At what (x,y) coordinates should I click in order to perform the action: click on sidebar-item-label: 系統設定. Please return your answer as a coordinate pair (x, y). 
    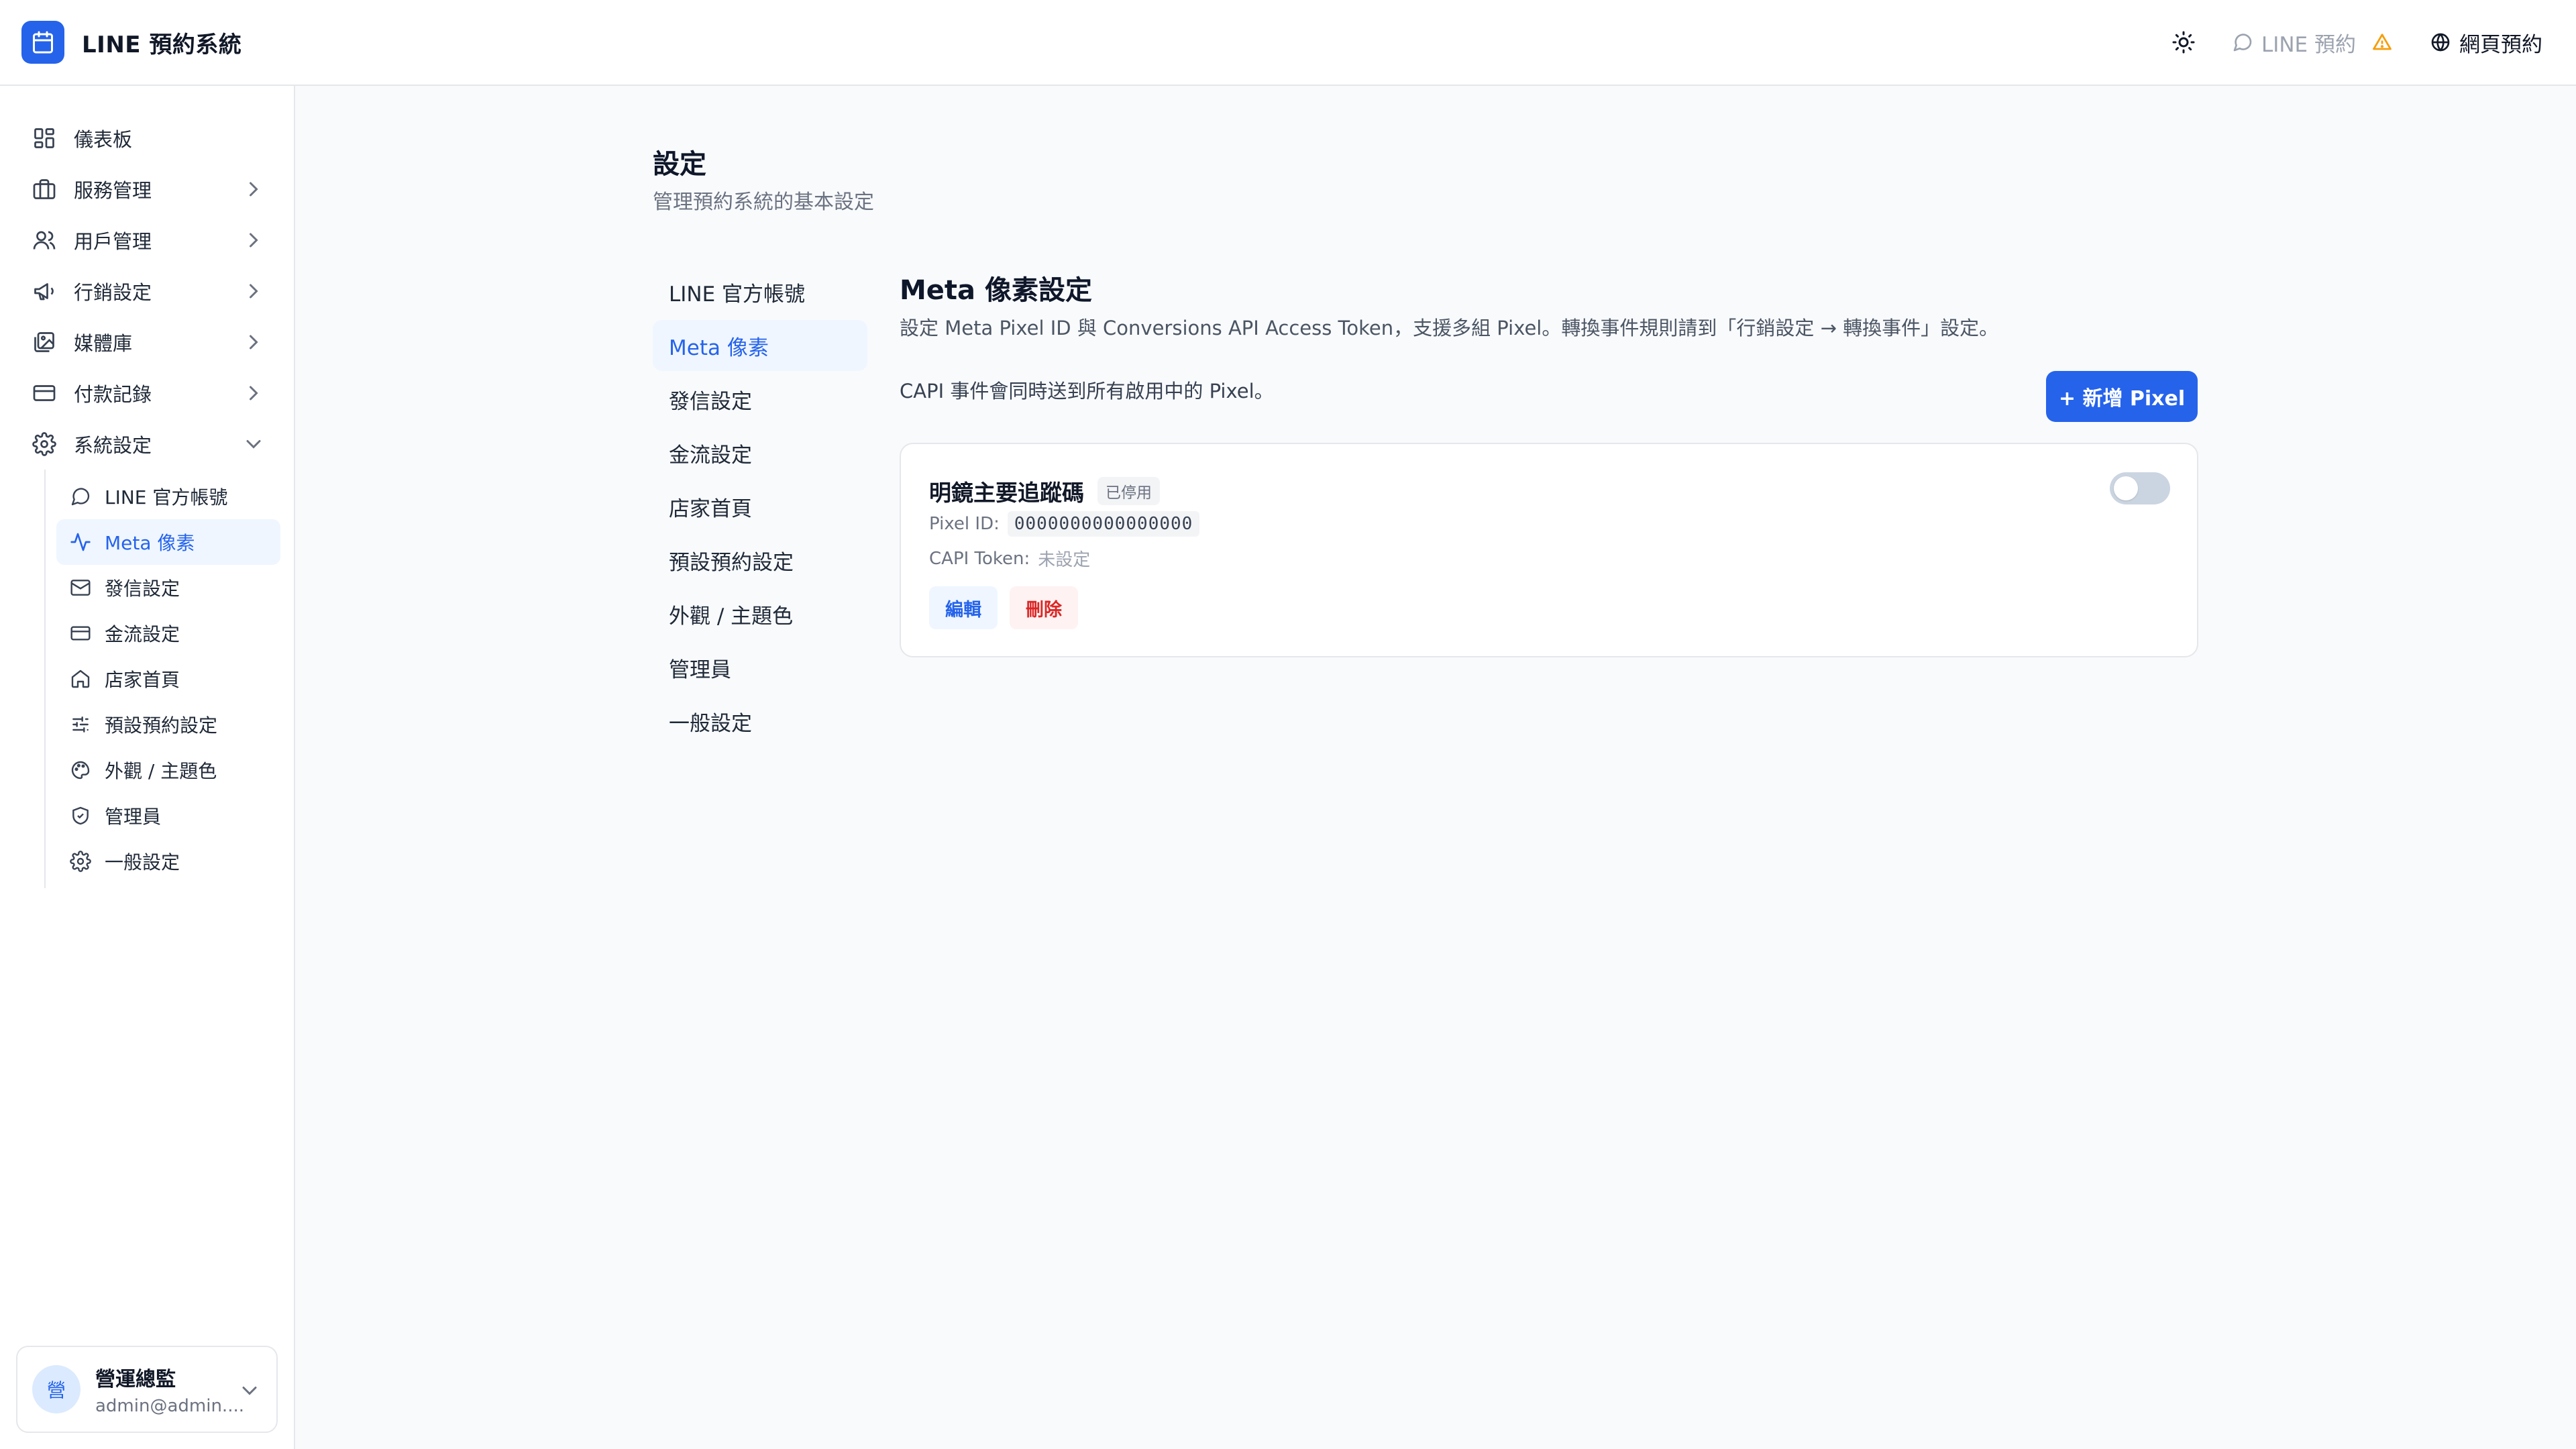
    Looking at the image, I should click on (113, 445).